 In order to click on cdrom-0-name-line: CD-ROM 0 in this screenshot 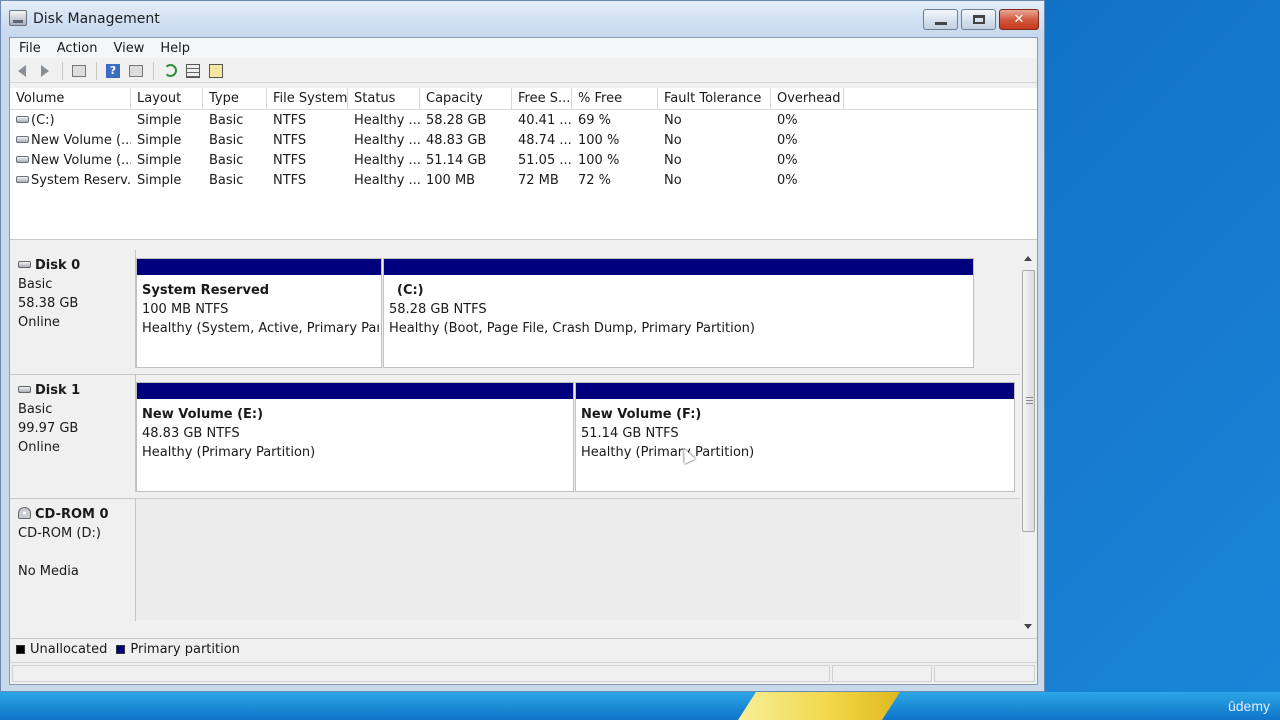, I will do `click(76, 514)`.